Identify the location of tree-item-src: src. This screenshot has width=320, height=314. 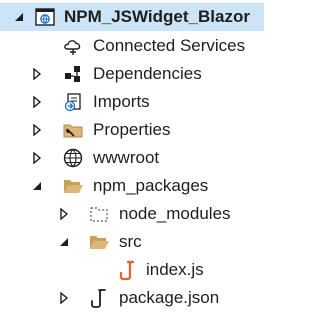
(132, 242).